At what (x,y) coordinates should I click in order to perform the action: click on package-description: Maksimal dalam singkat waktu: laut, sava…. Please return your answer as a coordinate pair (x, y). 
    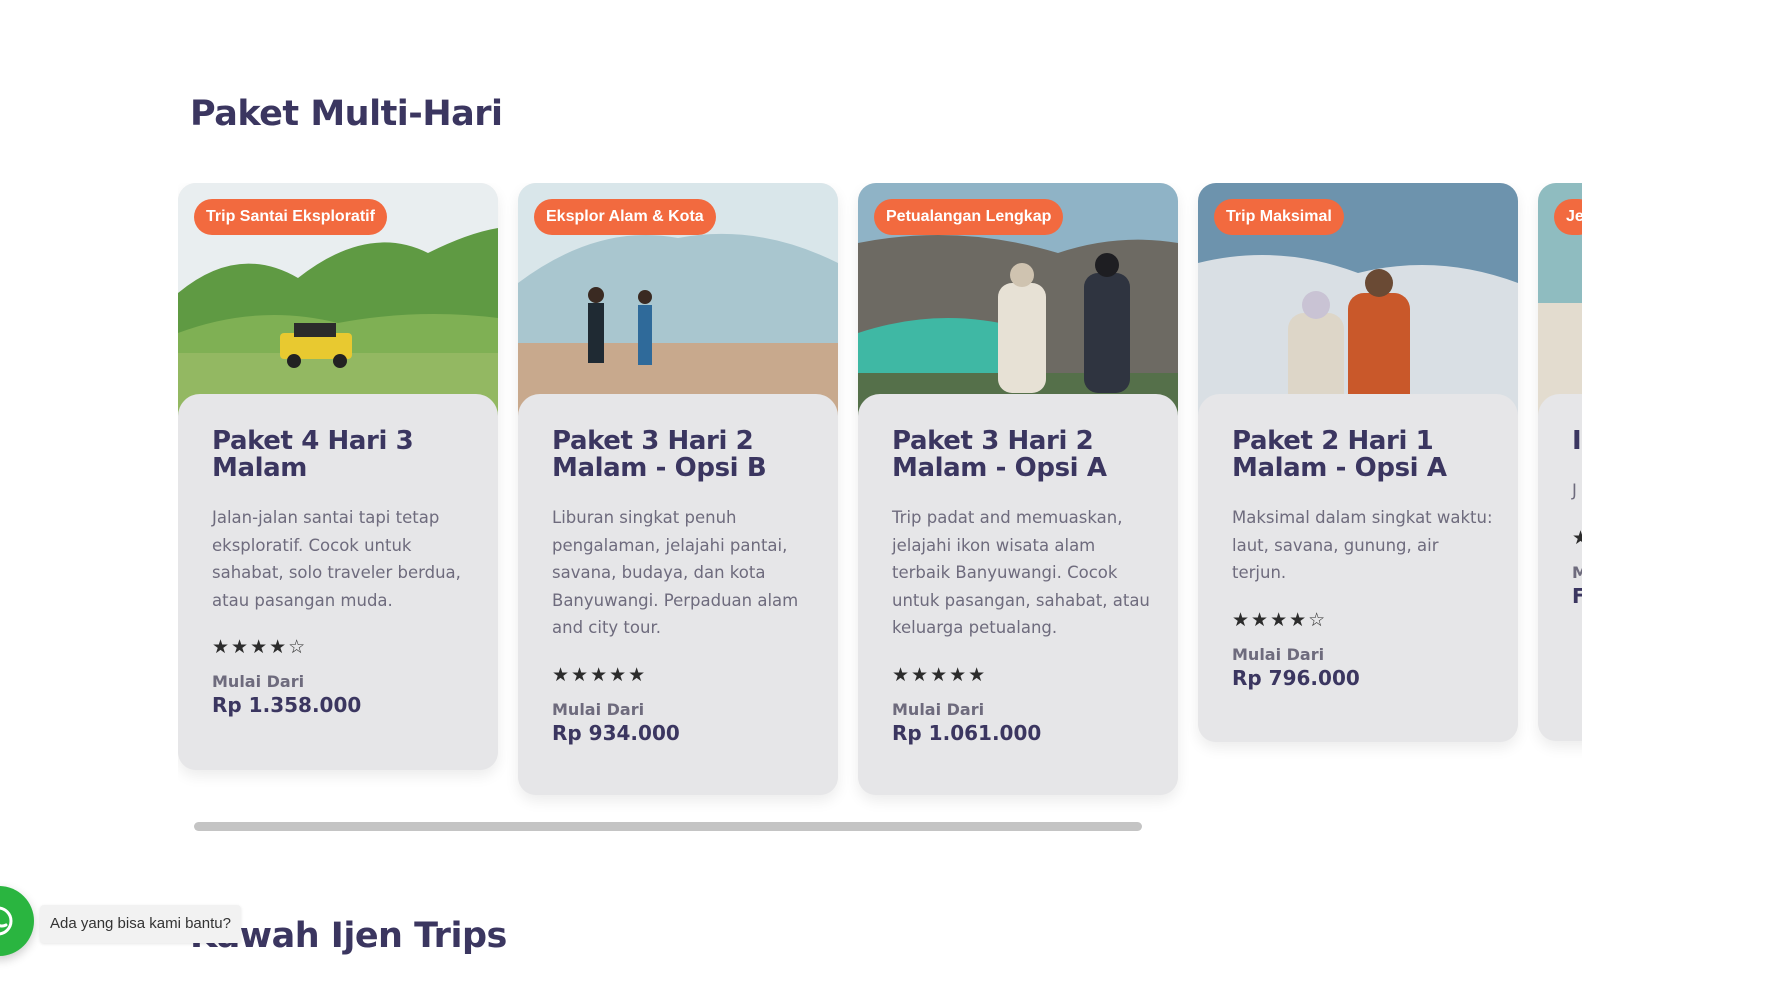
    Looking at the image, I should click on (1362, 545).